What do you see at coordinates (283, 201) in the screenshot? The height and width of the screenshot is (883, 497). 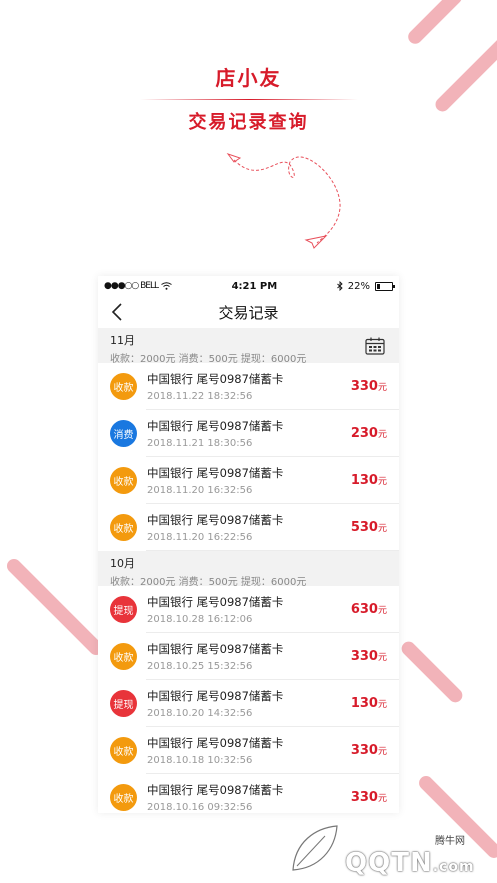 I see `paper-plane-illustration` at bounding box center [283, 201].